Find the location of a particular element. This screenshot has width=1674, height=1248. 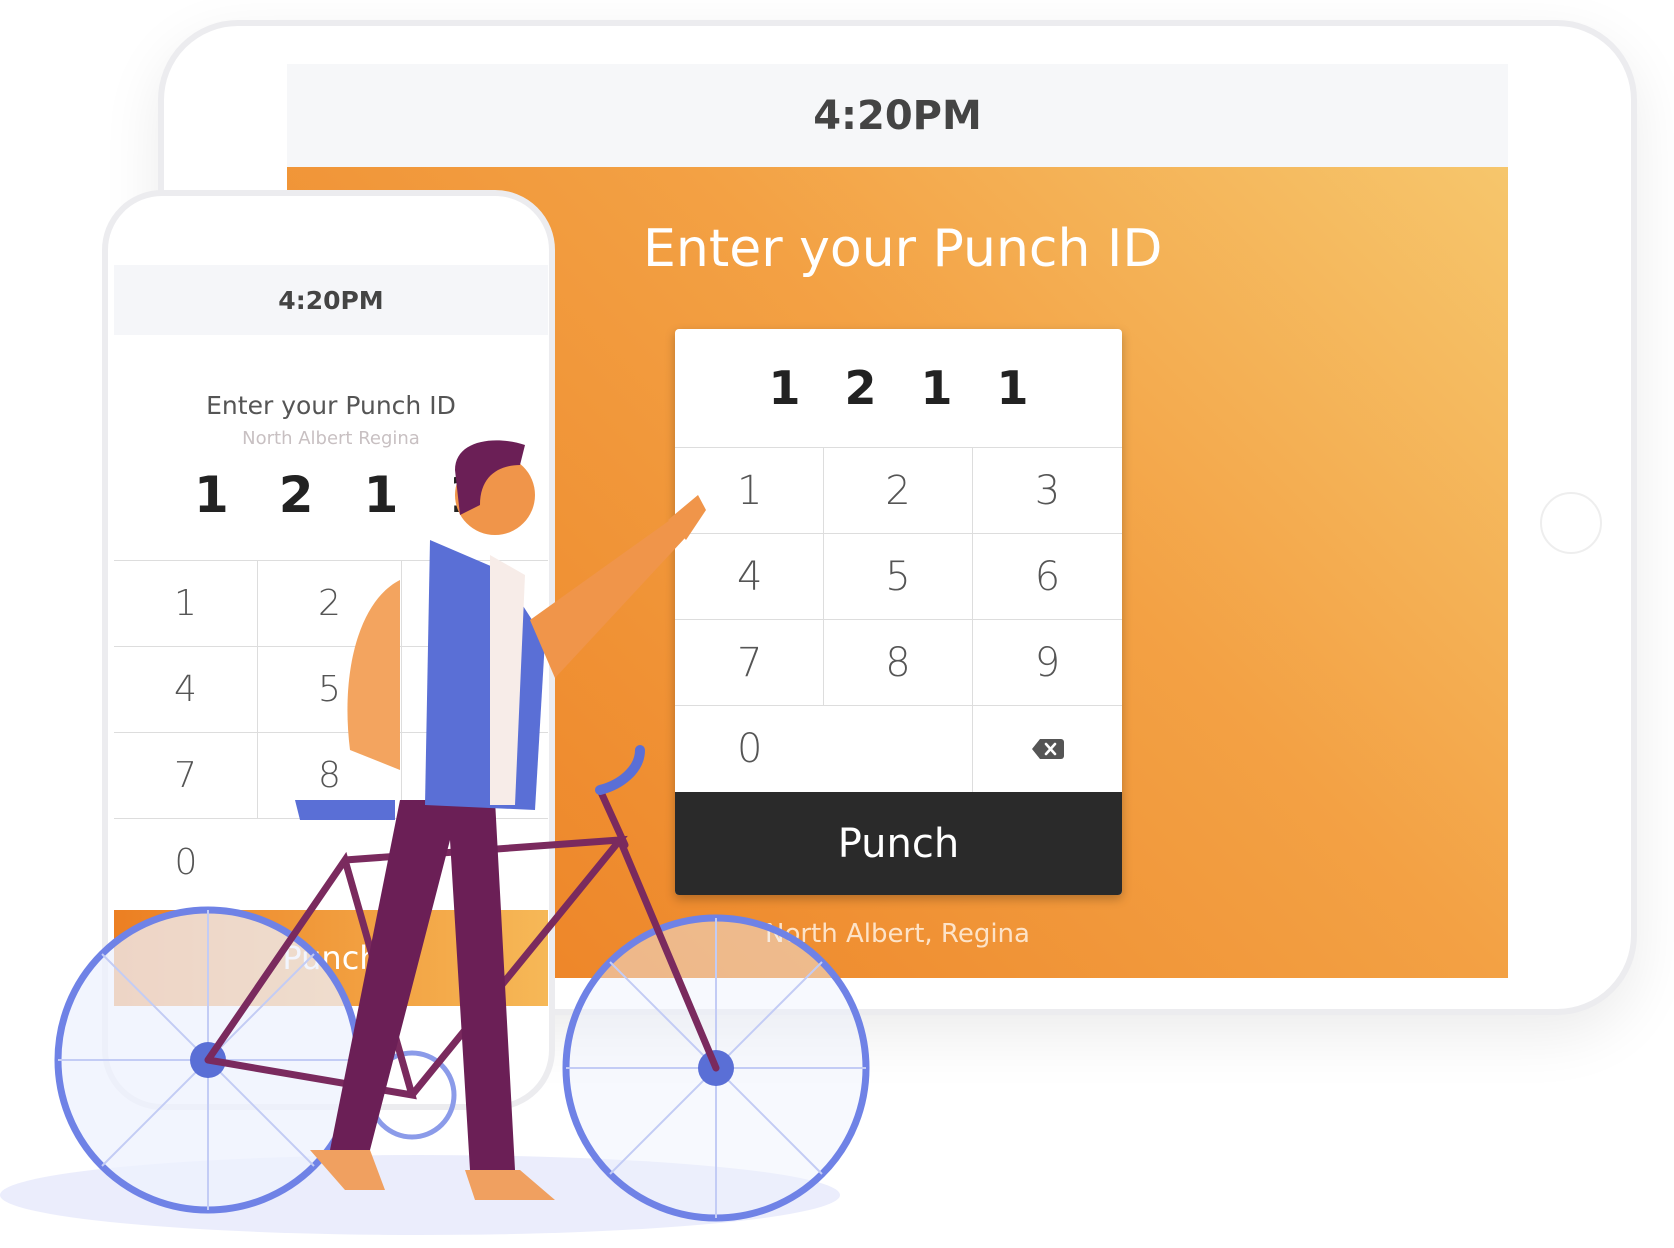

key-6: 6 is located at coordinates (1047, 577).